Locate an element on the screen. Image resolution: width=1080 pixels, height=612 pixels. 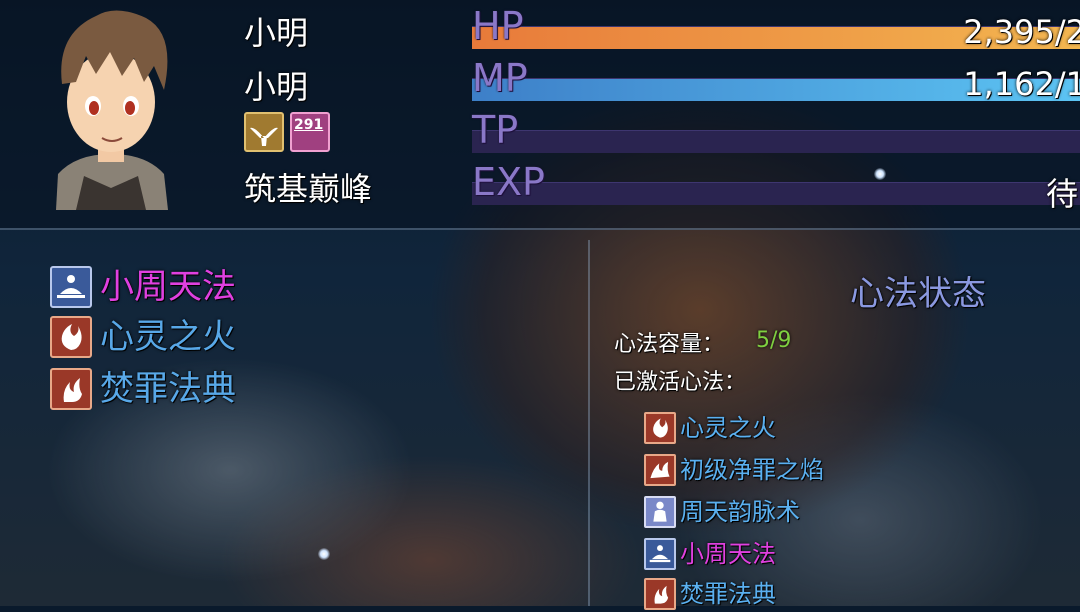
mp-label: MP is located at coordinates (500, 78).